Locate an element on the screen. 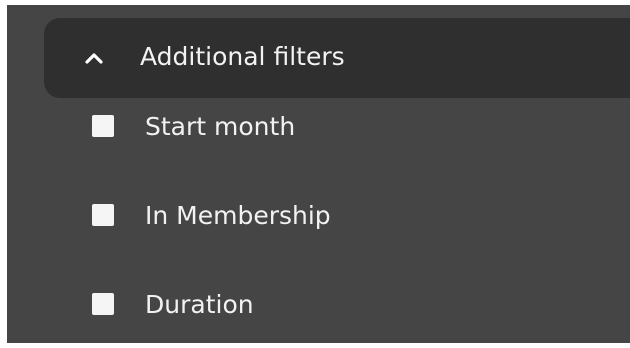 The width and height of the screenshot is (630, 348). filter-option-in-membership: In Membership is located at coordinates (292, 216).